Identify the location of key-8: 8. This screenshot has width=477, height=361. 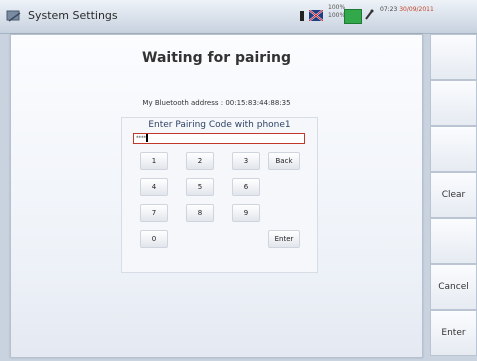
(200, 213).